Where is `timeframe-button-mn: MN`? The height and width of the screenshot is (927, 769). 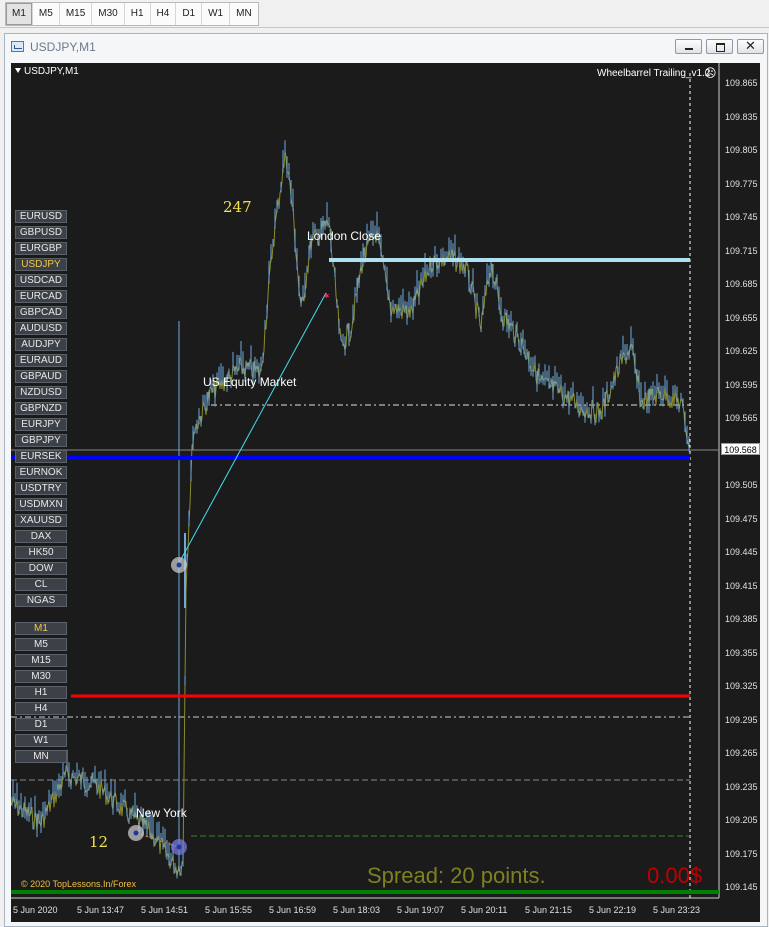 timeframe-button-mn: MN is located at coordinates (244, 14).